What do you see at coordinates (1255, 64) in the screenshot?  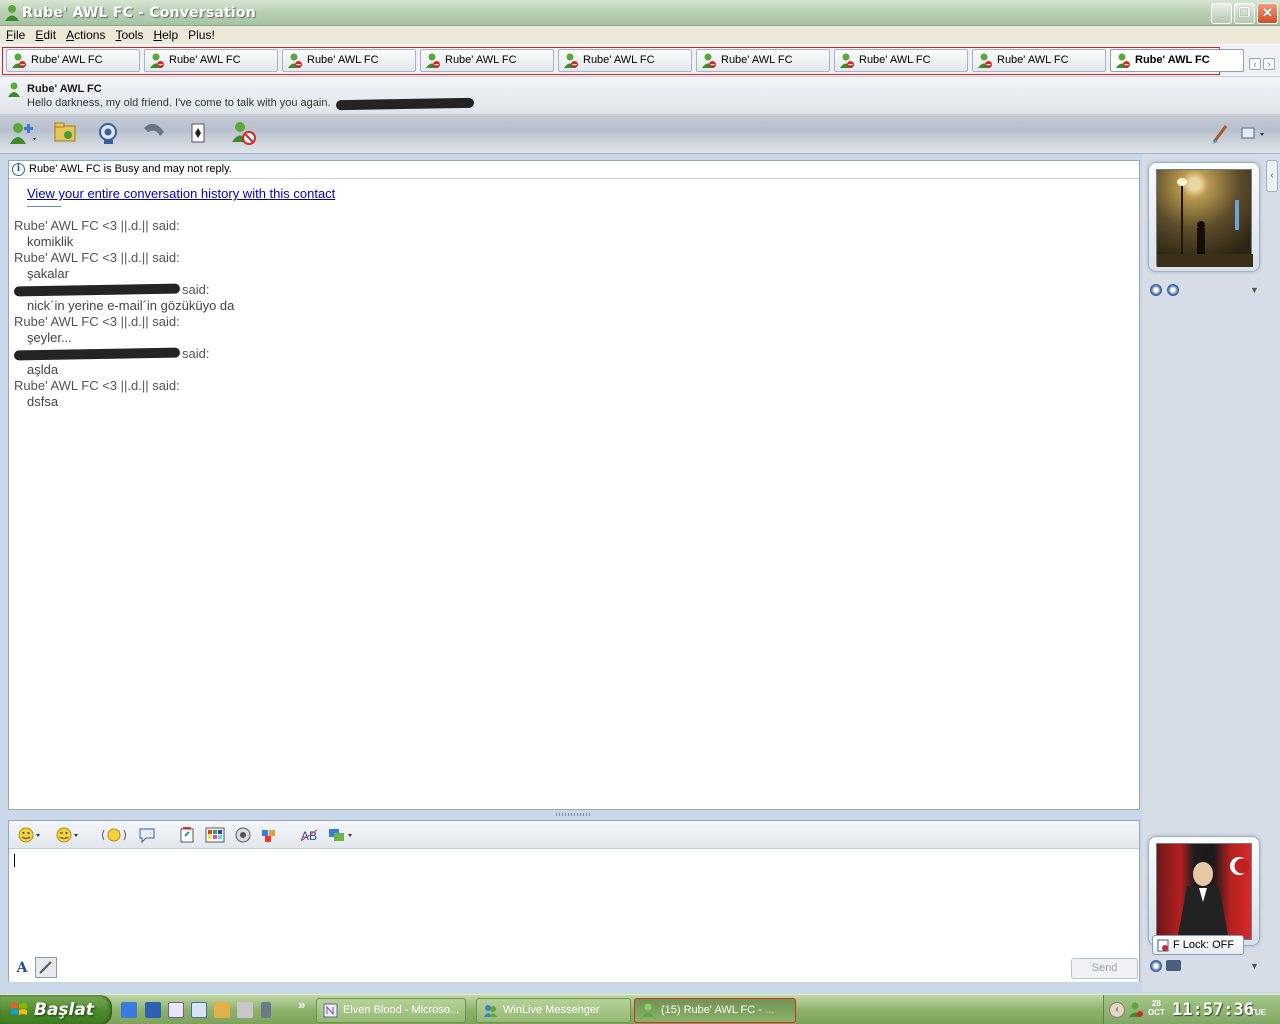 I see `tab-scroll-left-button: ‹` at bounding box center [1255, 64].